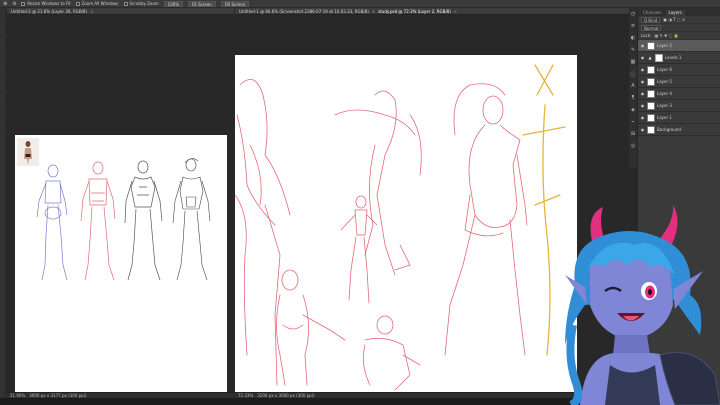 Image resolution: width=720 pixels, height=405 pixels. What do you see at coordinates (633, 134) in the screenshot?
I see `navigator-icon: ⊞` at bounding box center [633, 134].